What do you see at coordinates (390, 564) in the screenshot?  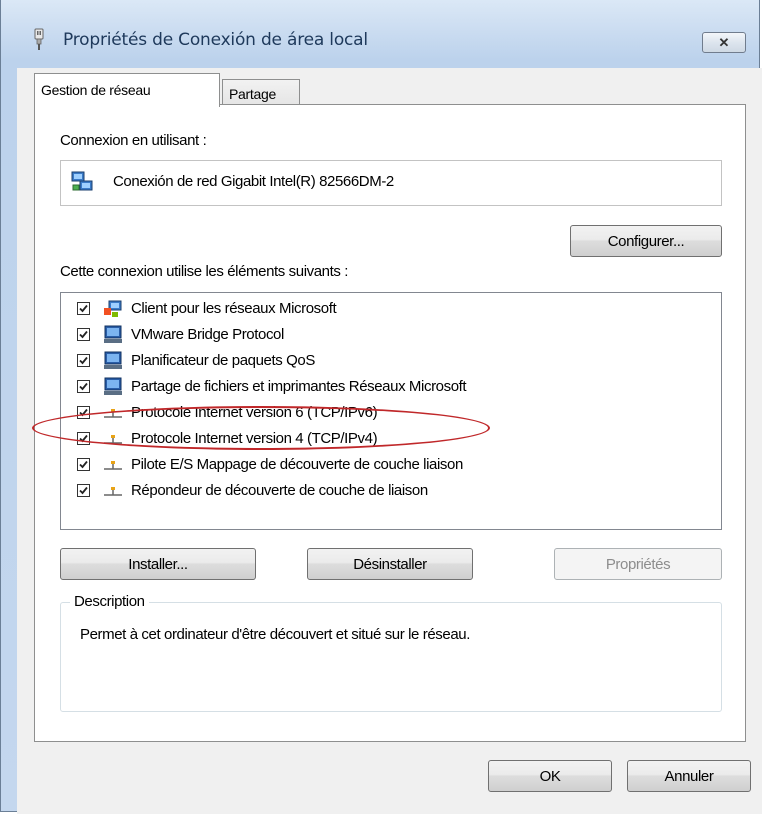 I see `uninstall-button: Désinstaller` at bounding box center [390, 564].